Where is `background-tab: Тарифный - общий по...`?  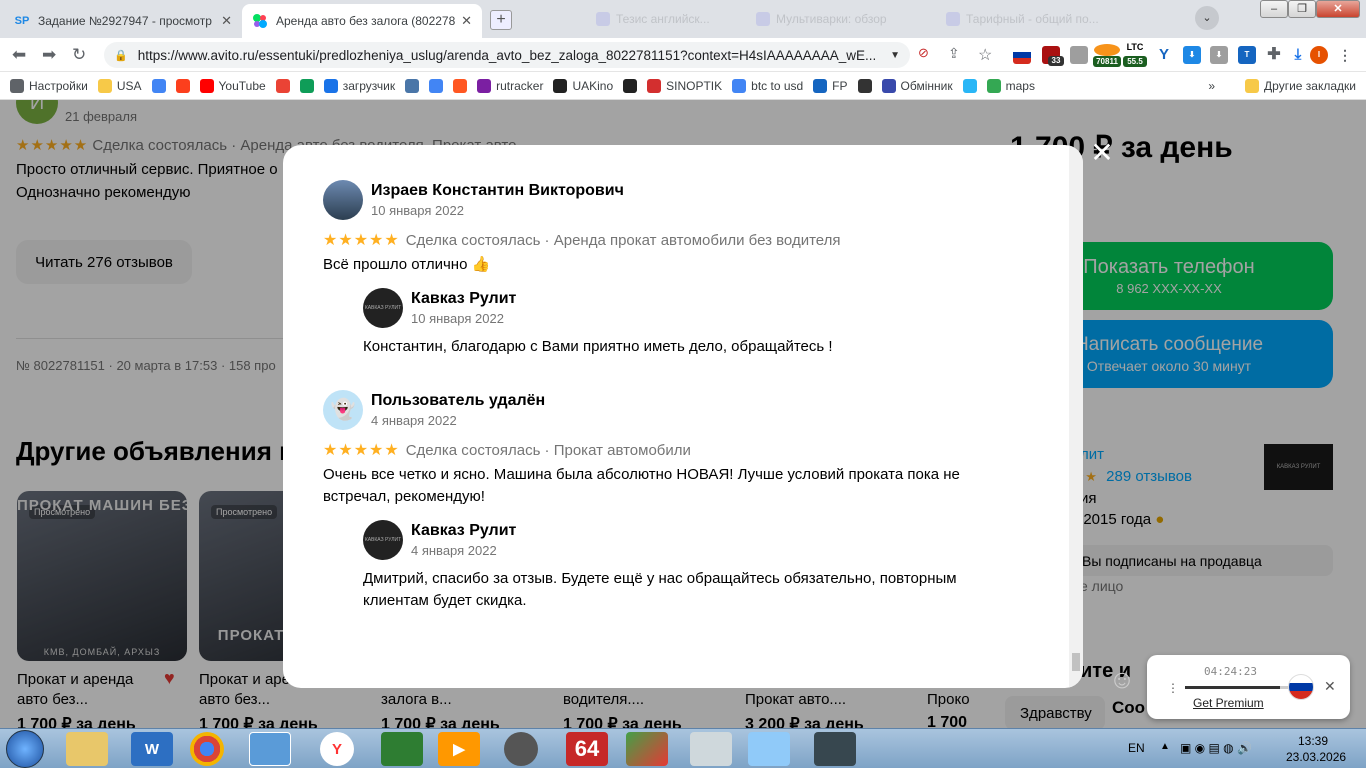
background-tab: Тарифный - общий по... is located at coordinates (1022, 19).